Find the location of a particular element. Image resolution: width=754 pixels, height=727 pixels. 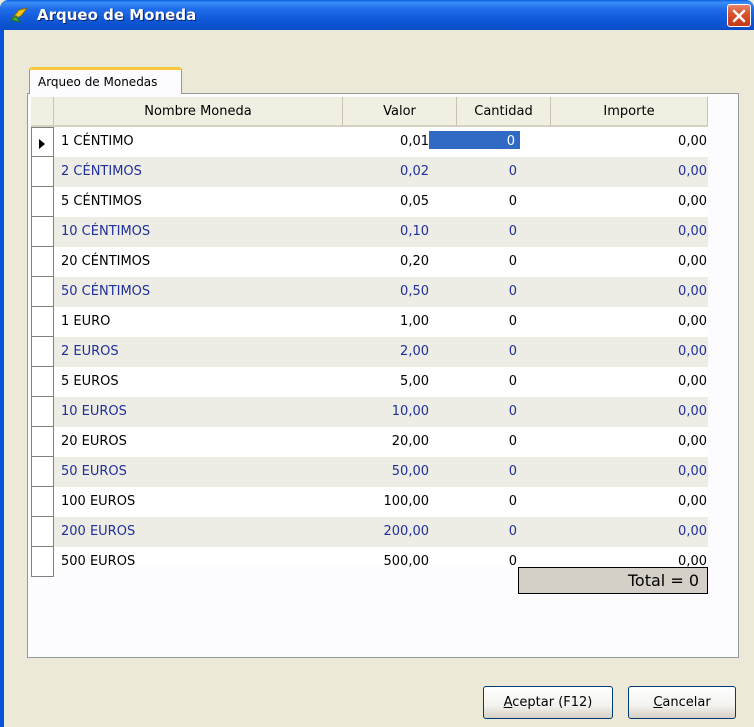

column-header-label: Nombre Moneda is located at coordinates (198, 111).